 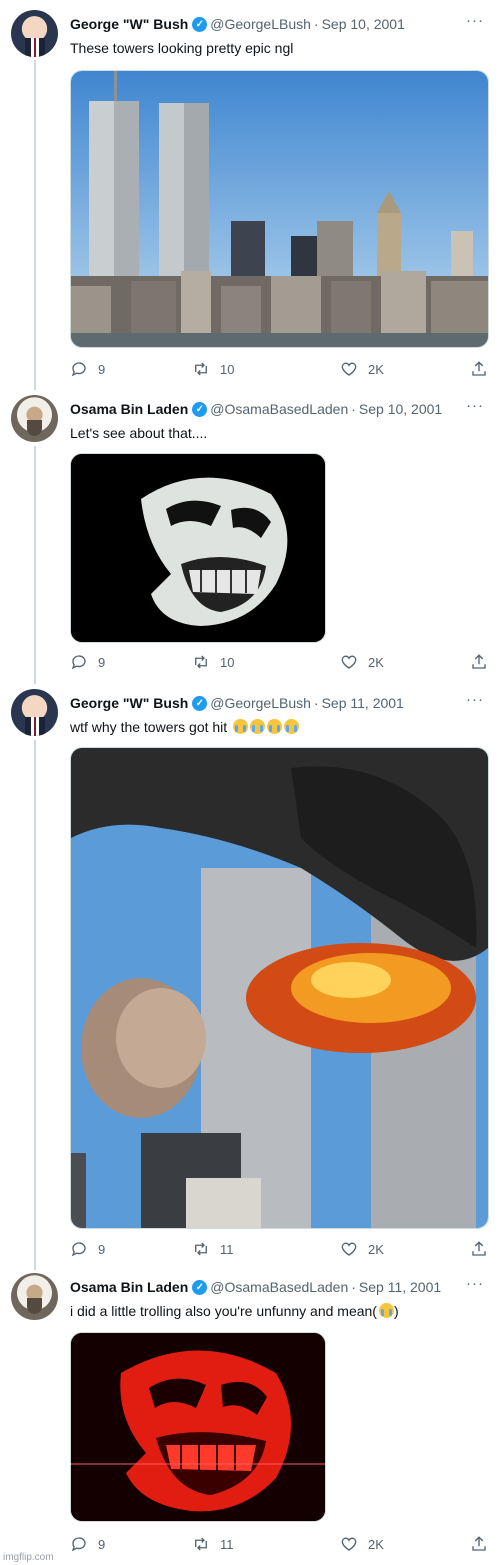 I want to click on imgflip-watermark: imgflip.com, so click(x=28, y=1557).